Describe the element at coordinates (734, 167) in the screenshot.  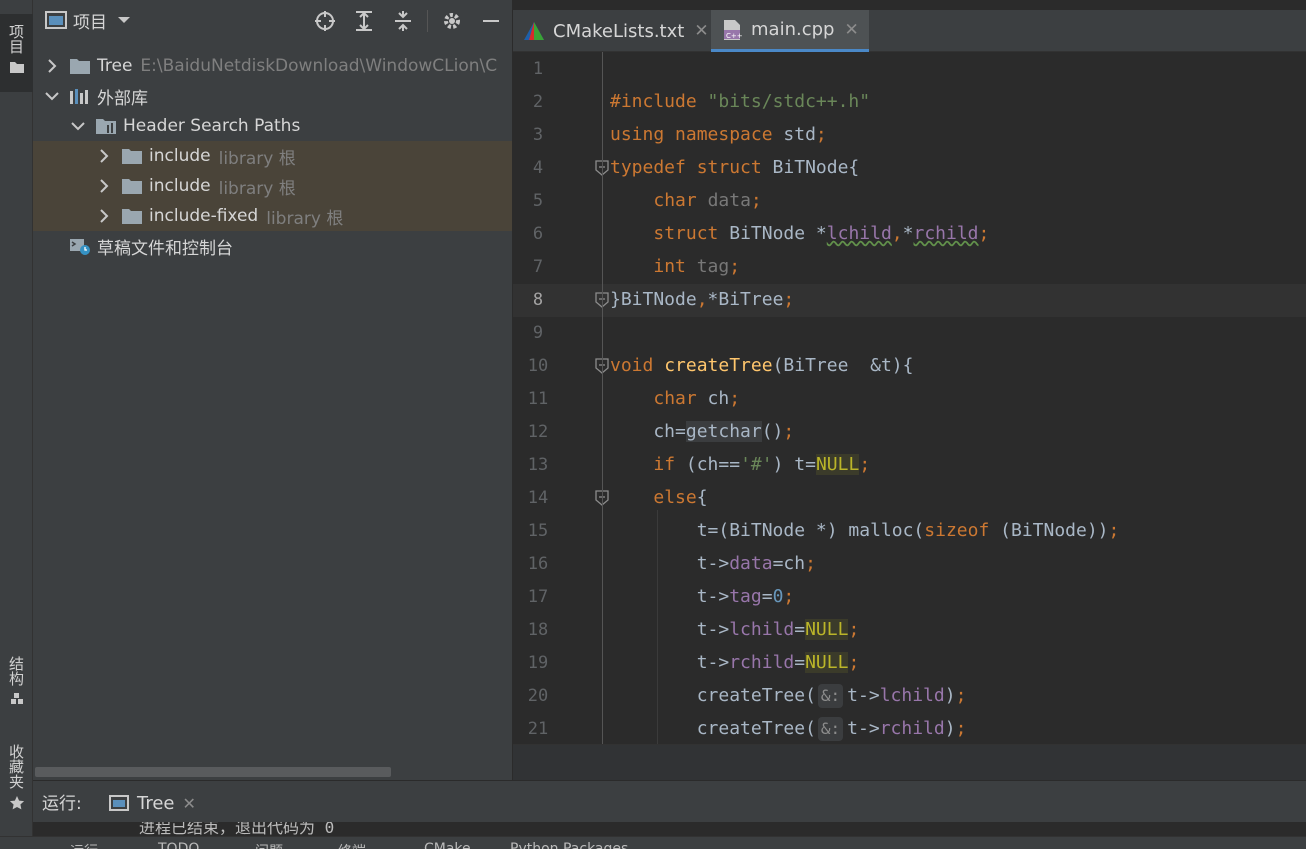
I see `code-line-4: typedef struct BiTNode{` at that location.